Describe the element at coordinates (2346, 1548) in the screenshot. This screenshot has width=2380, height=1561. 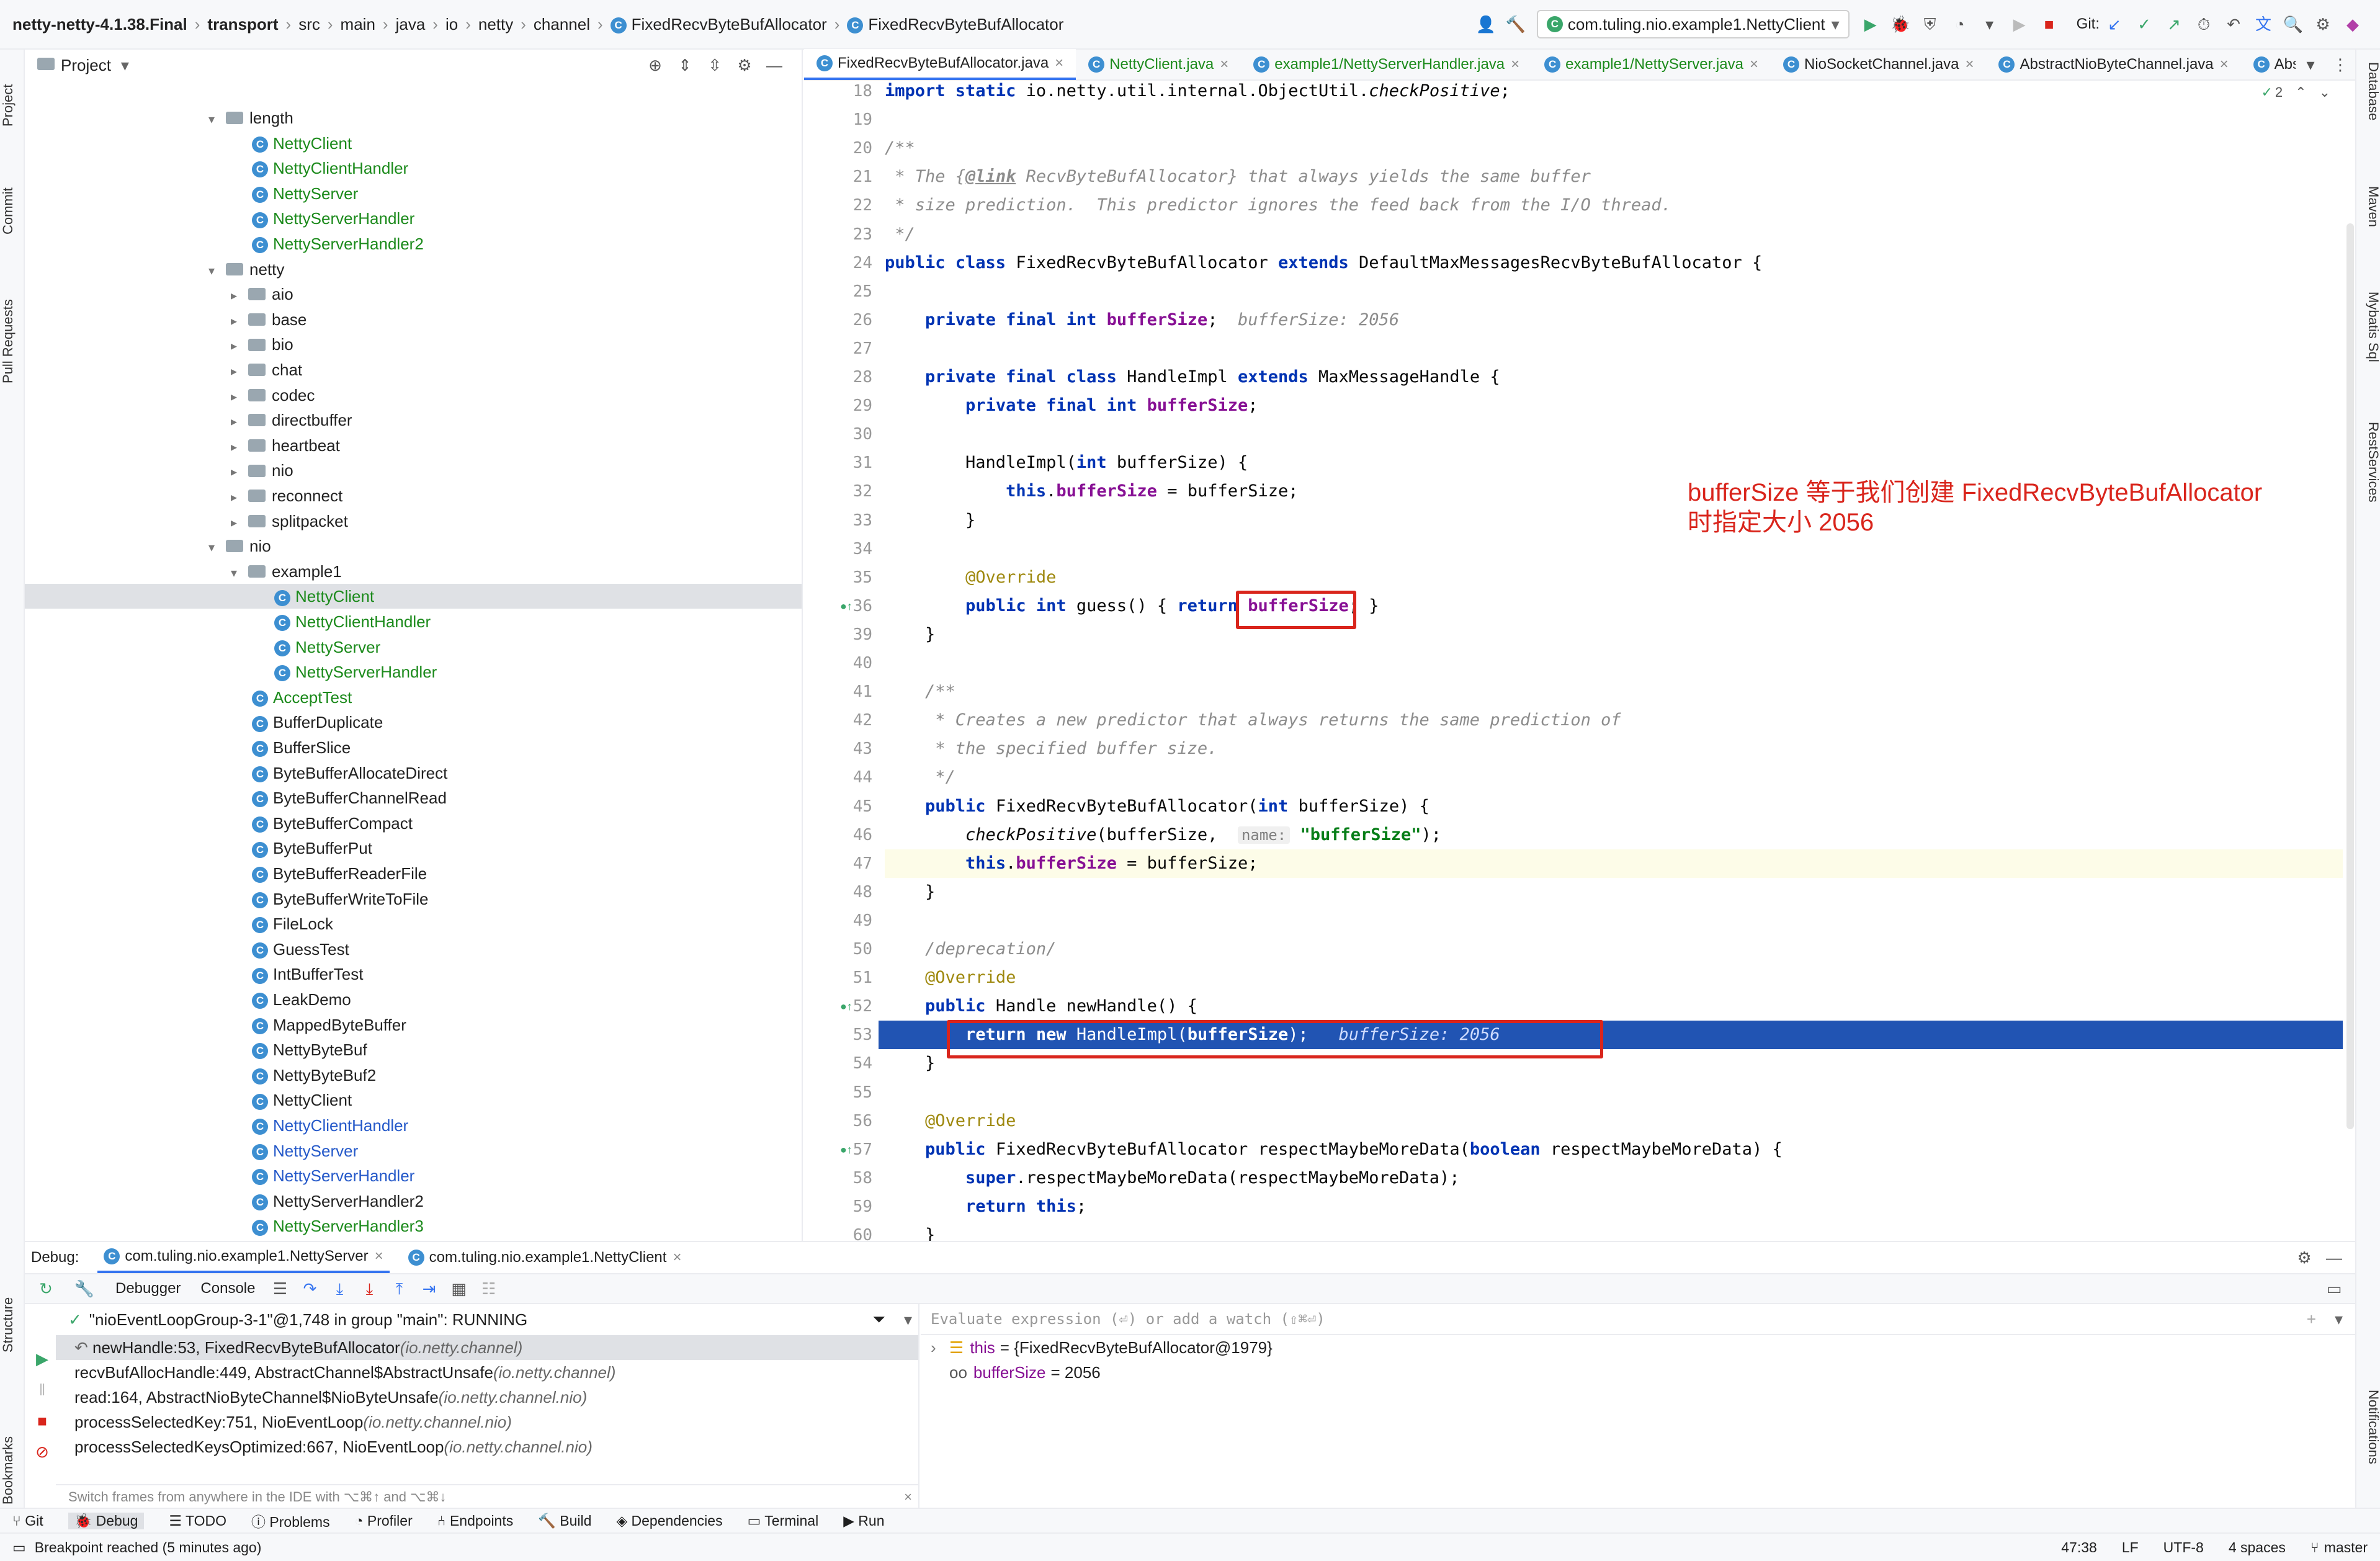
I see `git-branch: master` at that location.